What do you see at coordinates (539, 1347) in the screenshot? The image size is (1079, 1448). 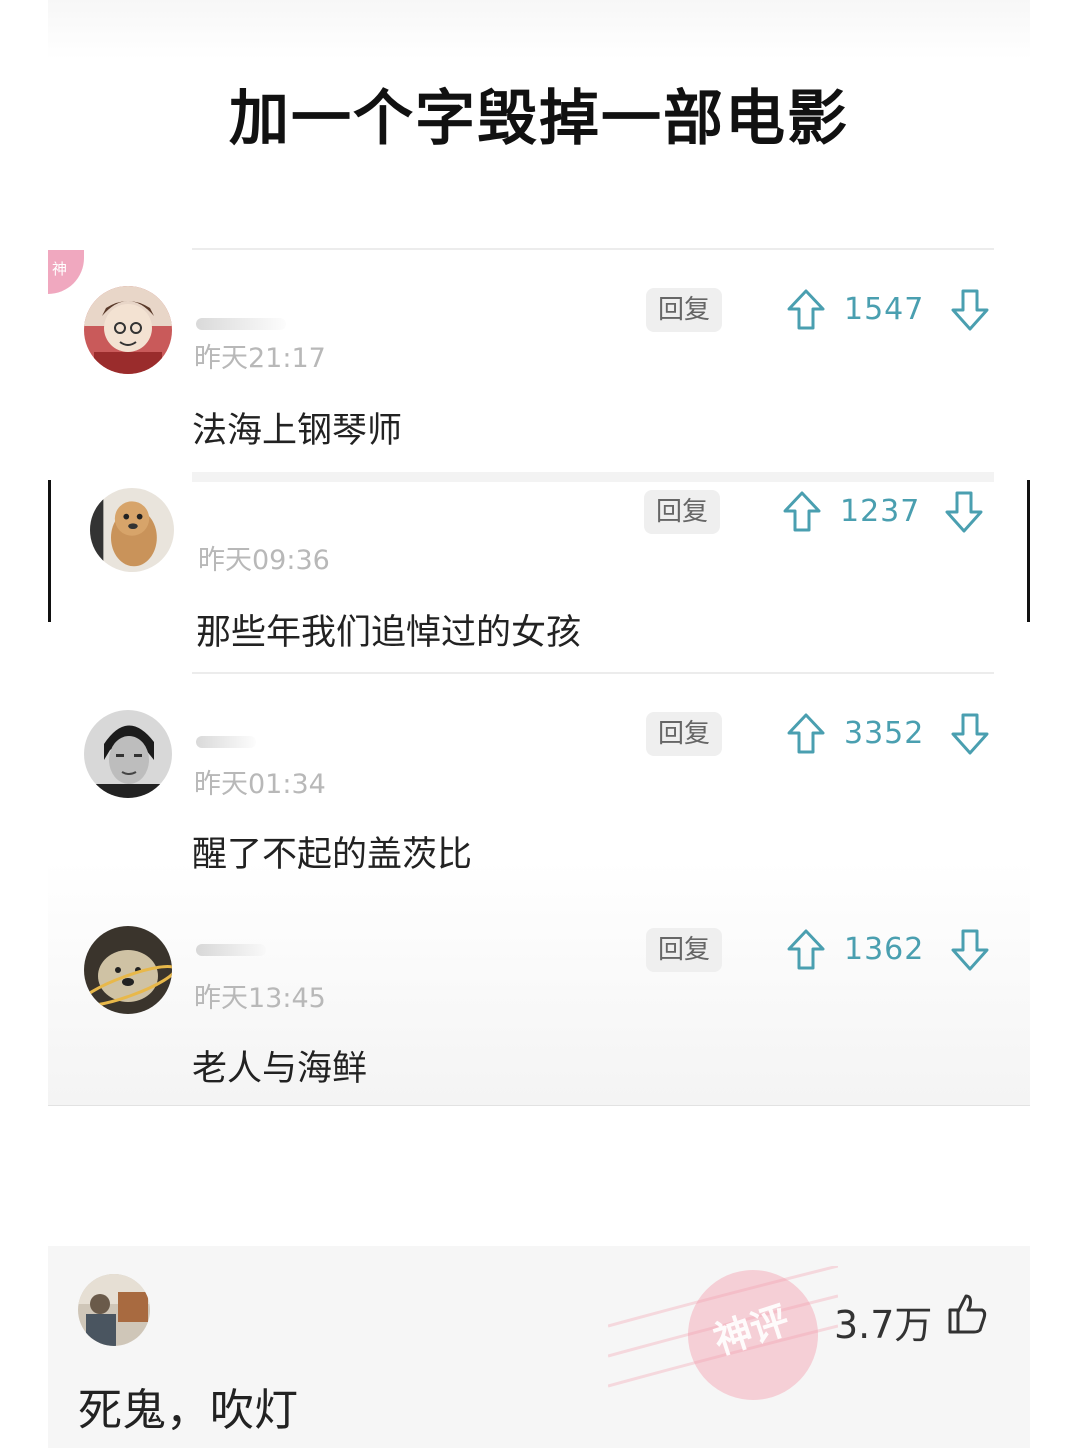 I see `top-comment: 神评 3.7万 死鬼，吹灯` at bounding box center [539, 1347].